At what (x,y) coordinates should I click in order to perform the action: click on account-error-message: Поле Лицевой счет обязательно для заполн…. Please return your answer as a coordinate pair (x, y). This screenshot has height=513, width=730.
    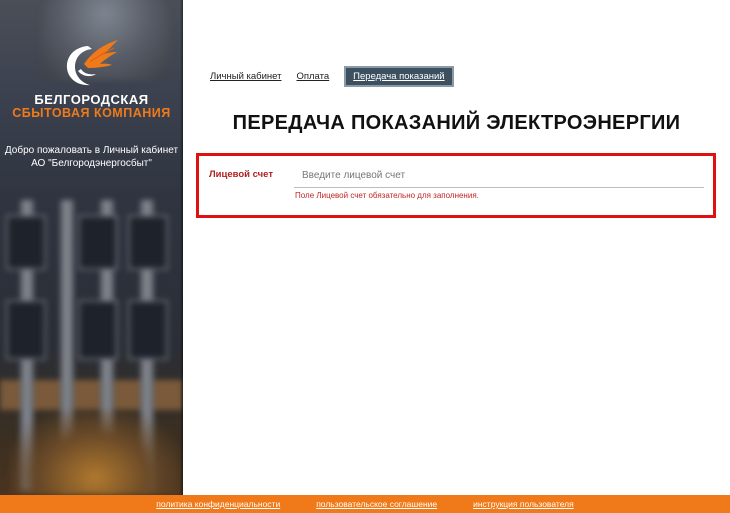
    Looking at the image, I should click on (387, 195).